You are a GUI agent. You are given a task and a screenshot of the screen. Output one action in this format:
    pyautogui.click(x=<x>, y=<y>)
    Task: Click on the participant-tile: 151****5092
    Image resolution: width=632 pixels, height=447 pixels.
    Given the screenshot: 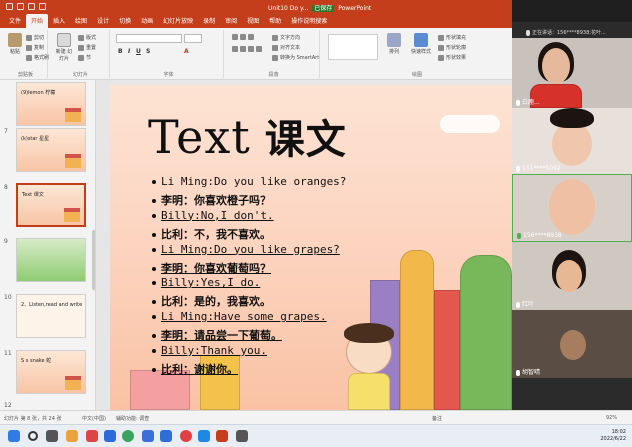 What is the action you would take?
    pyautogui.click(x=572, y=141)
    